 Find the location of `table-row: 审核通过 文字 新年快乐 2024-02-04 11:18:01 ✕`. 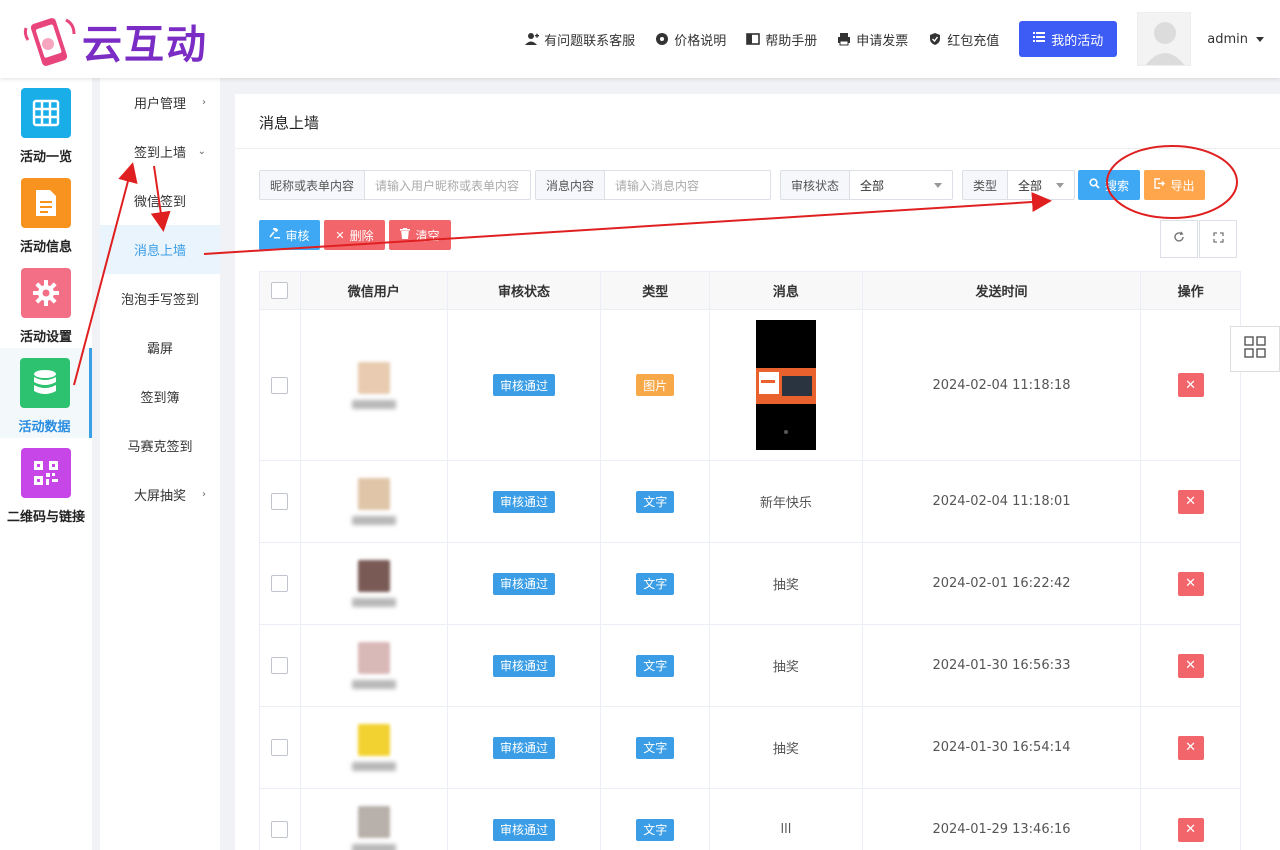

table-row: 审核通过 文字 新年快乐 2024-02-04 11:18:01 ✕ is located at coordinates (750, 502).